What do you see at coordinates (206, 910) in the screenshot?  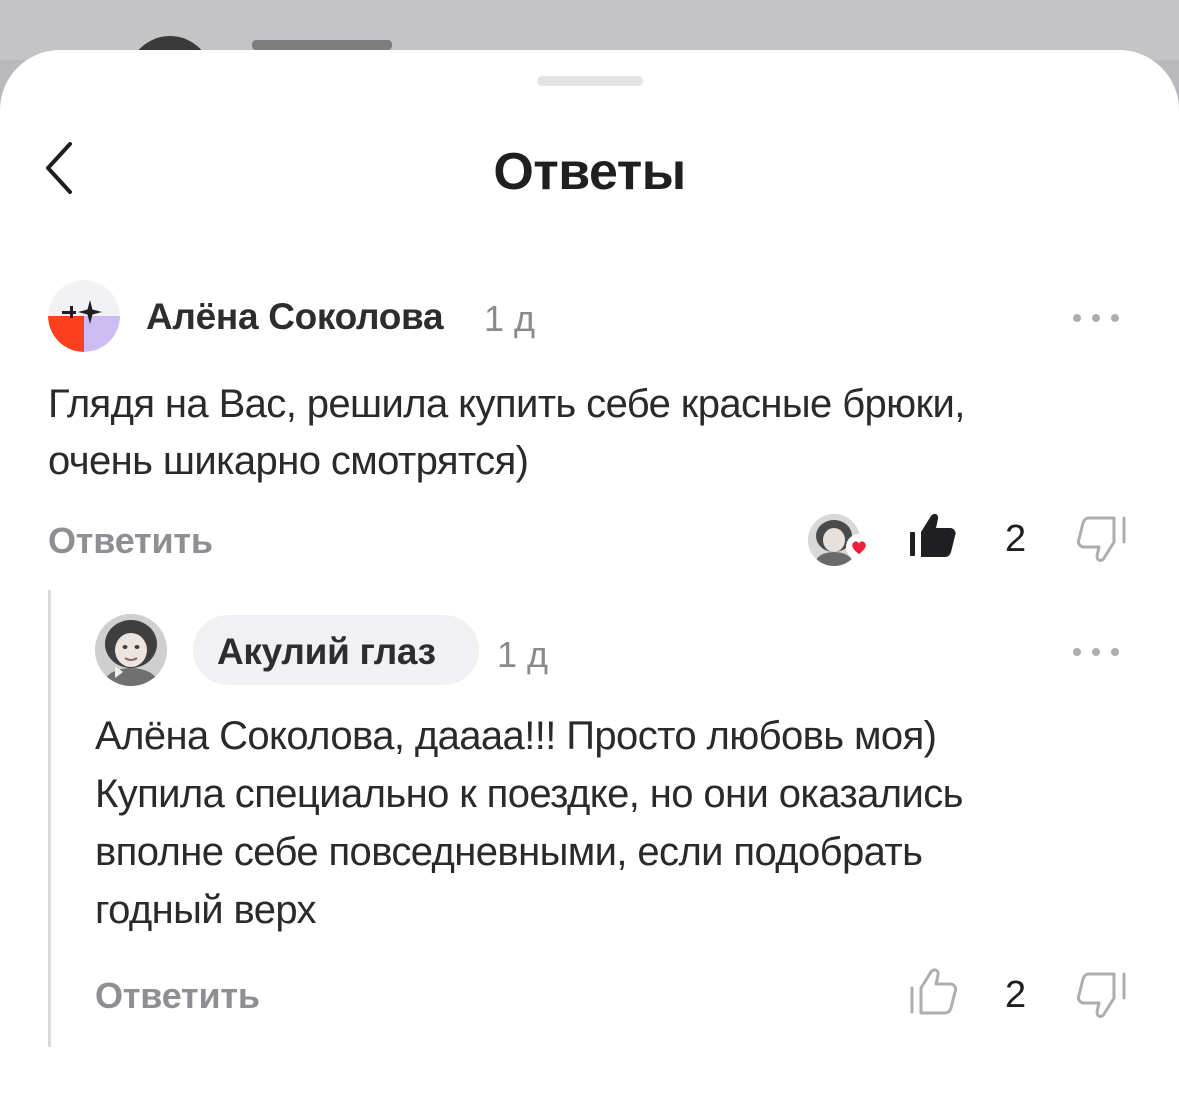 I see `comment-text-line: годный верх` at bounding box center [206, 910].